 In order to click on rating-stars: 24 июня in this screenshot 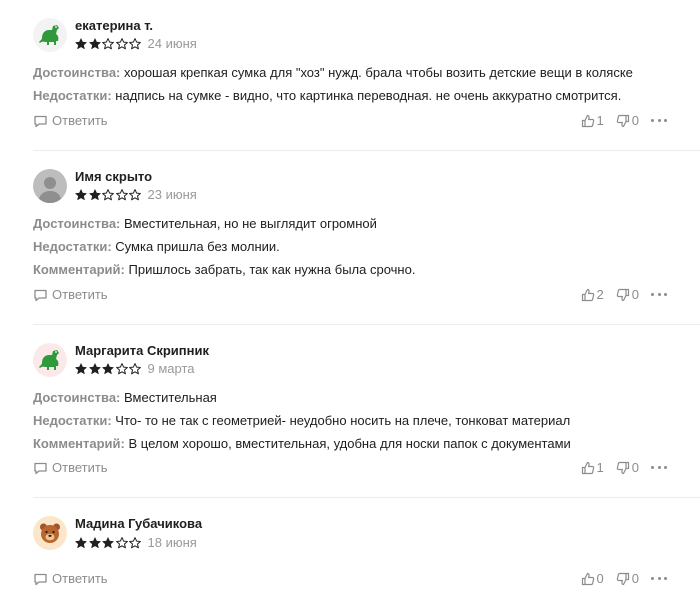, I will do `click(136, 43)`.